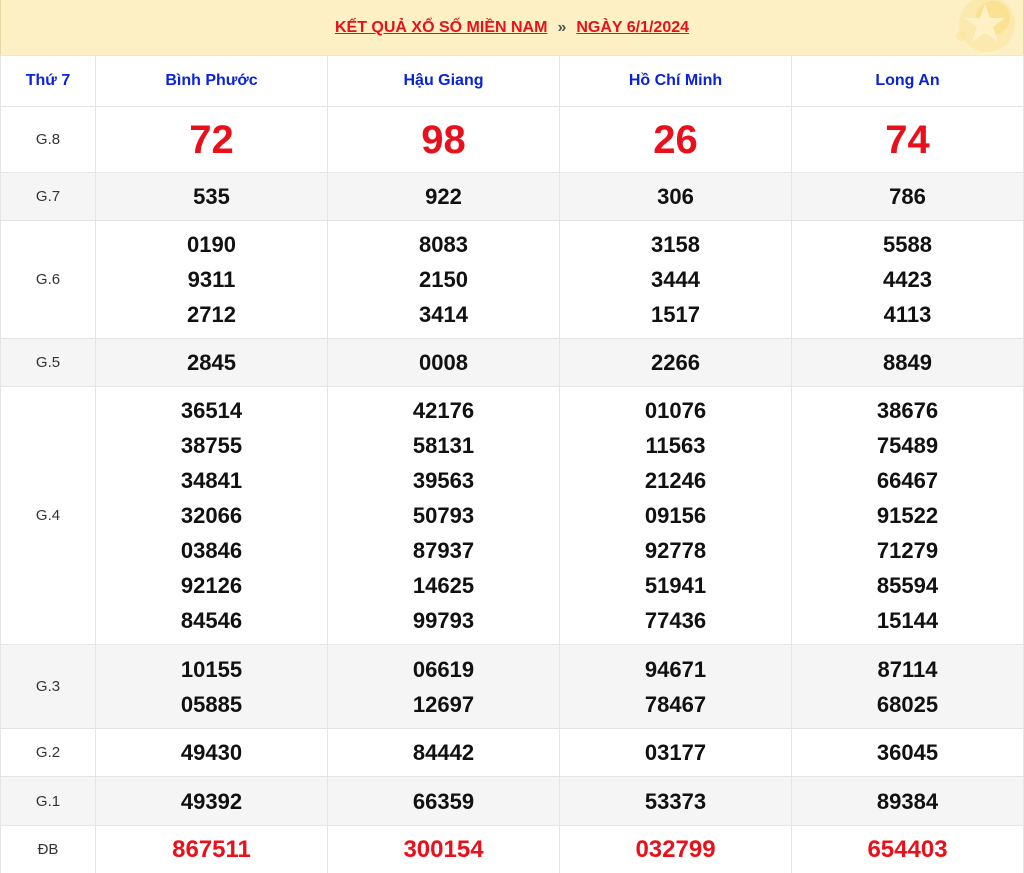 The width and height of the screenshot is (1024, 873). I want to click on prize-number: 922, so click(443, 196).